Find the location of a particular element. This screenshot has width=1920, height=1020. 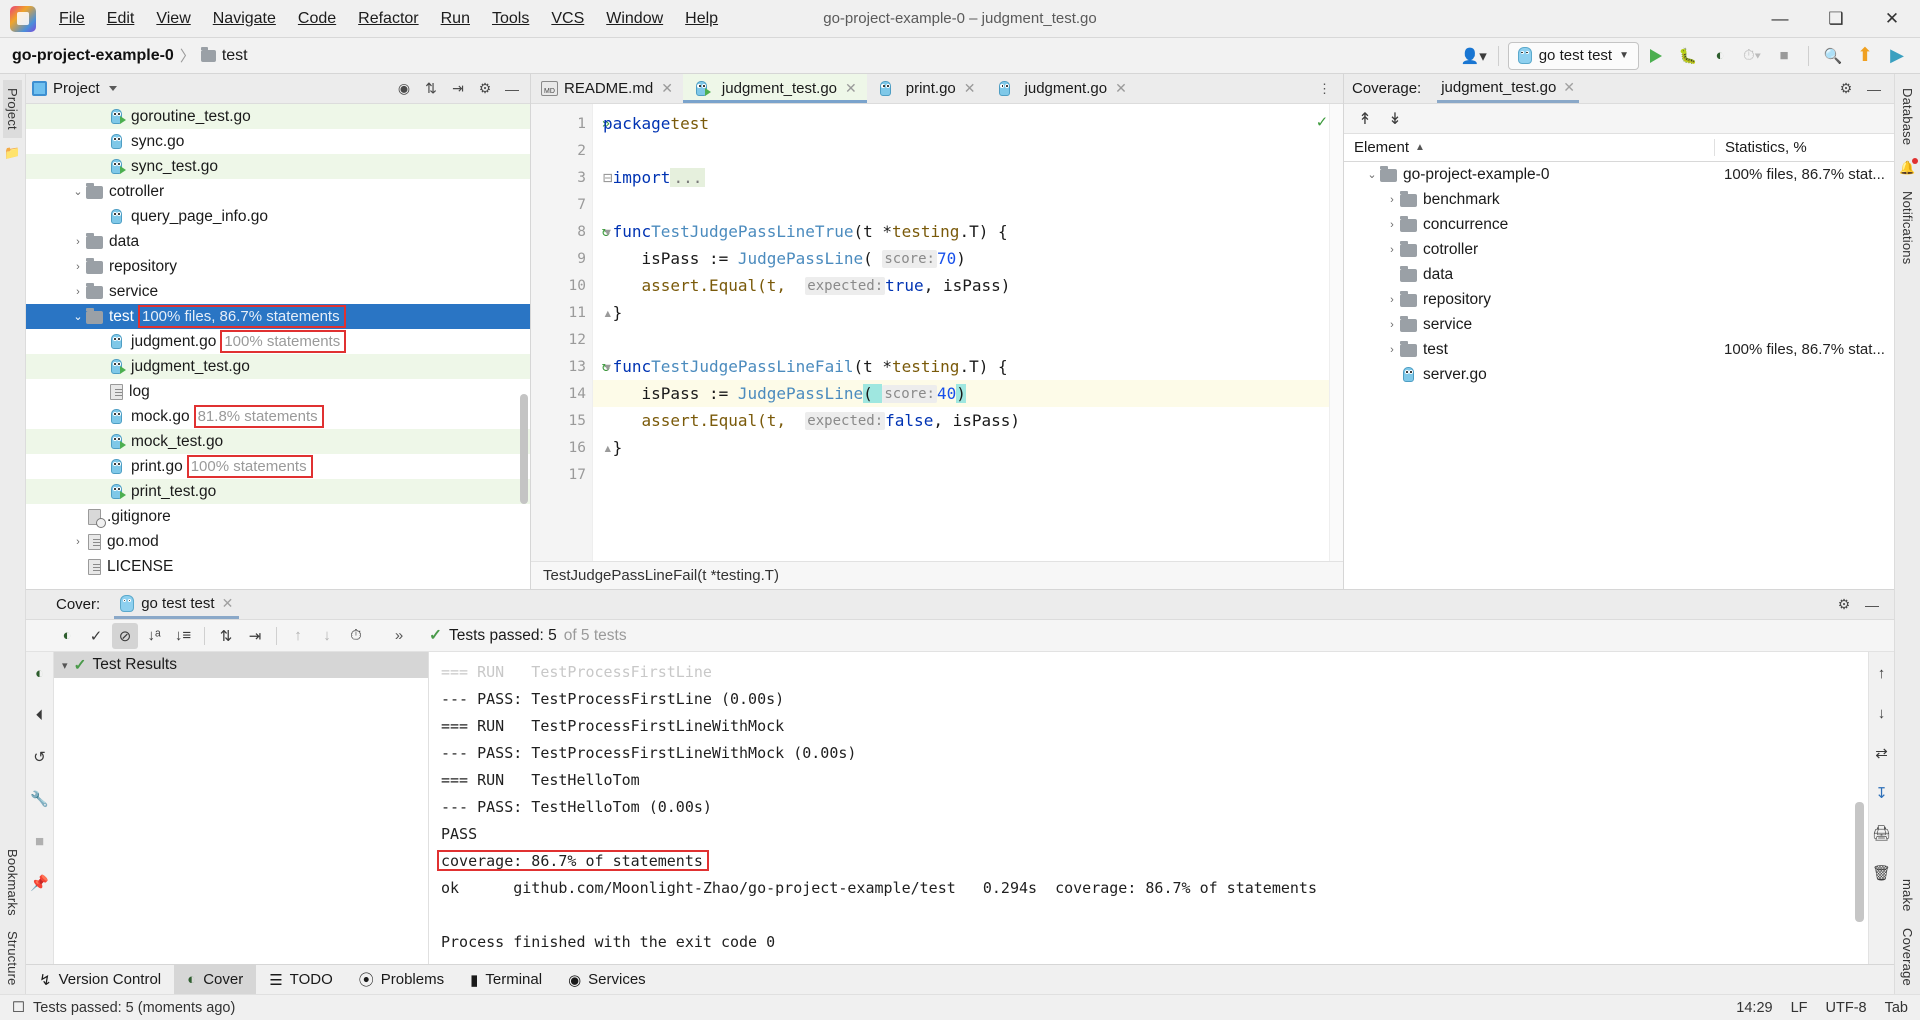

project-tree-row: sync_test.go is located at coordinates (278, 166).